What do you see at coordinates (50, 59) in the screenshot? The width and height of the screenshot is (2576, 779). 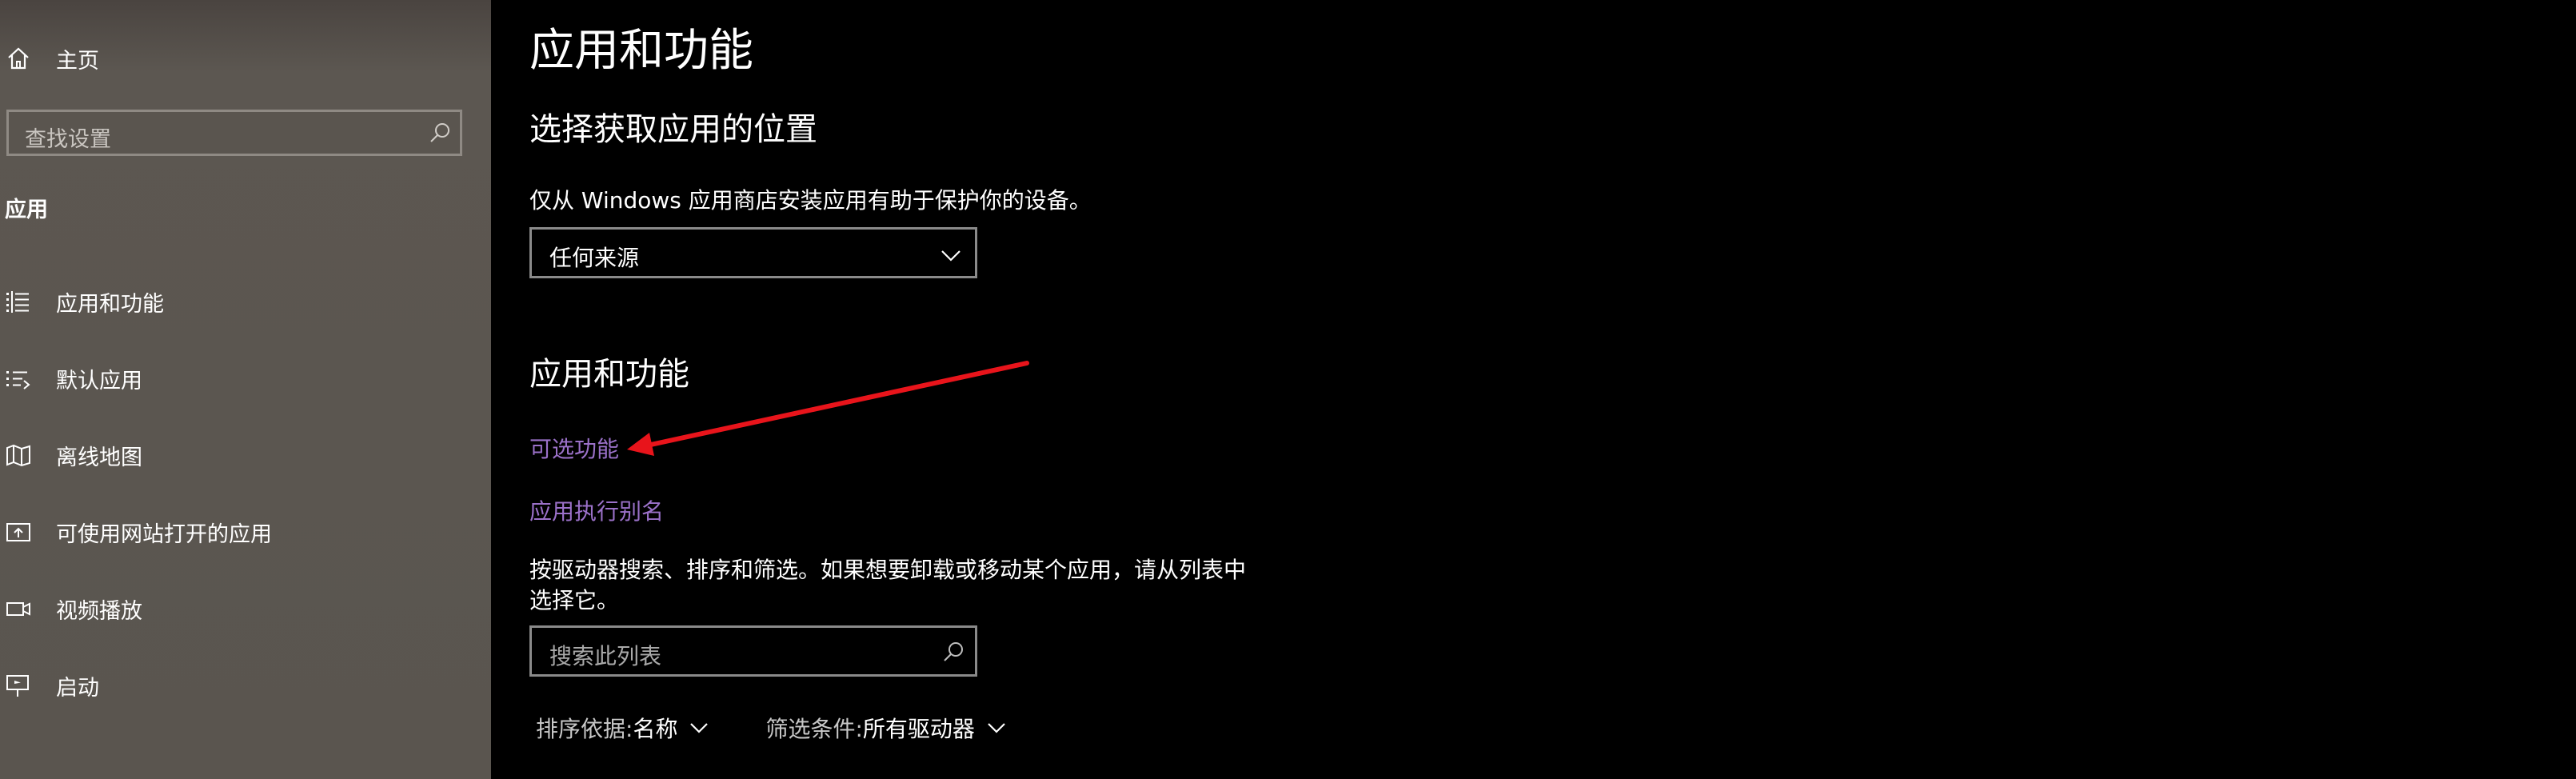 I see `sidebar-home: 主页` at bounding box center [50, 59].